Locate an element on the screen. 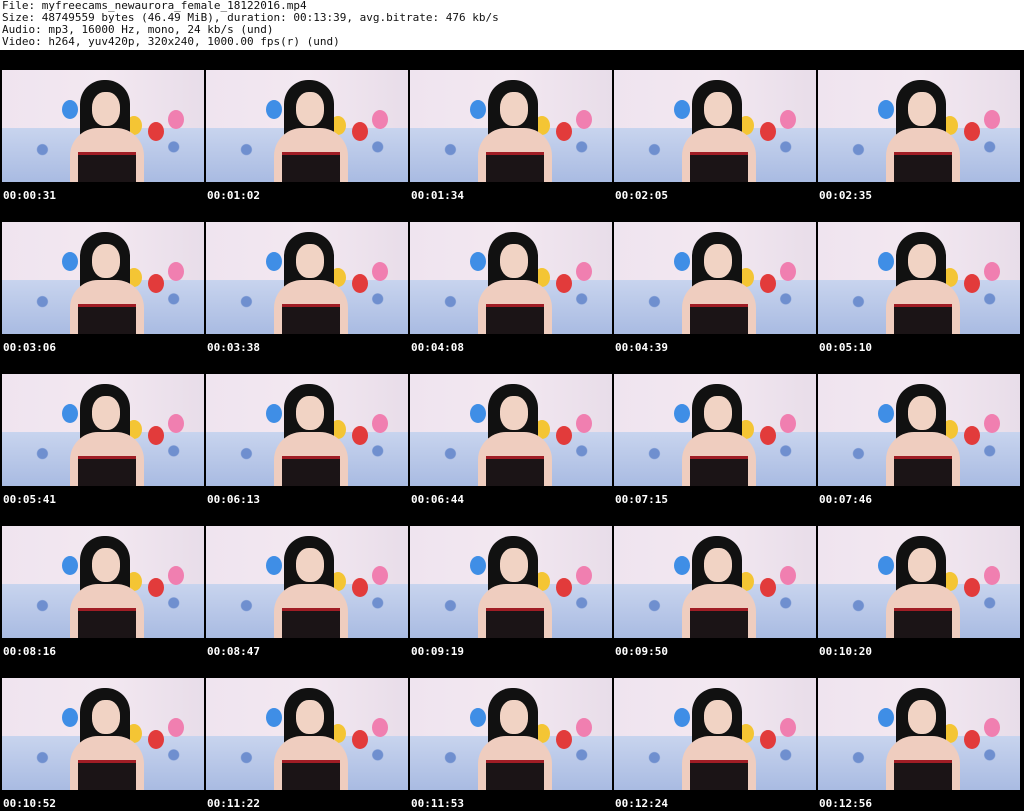  thumbnail-cell: 00:03:38 is located at coordinates (306, 278).